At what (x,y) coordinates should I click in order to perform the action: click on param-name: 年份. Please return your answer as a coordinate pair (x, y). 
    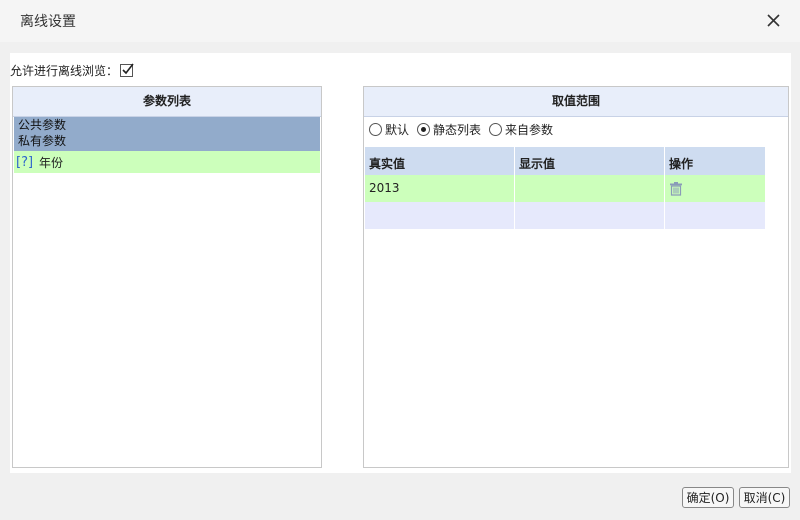
    Looking at the image, I should click on (51, 162).